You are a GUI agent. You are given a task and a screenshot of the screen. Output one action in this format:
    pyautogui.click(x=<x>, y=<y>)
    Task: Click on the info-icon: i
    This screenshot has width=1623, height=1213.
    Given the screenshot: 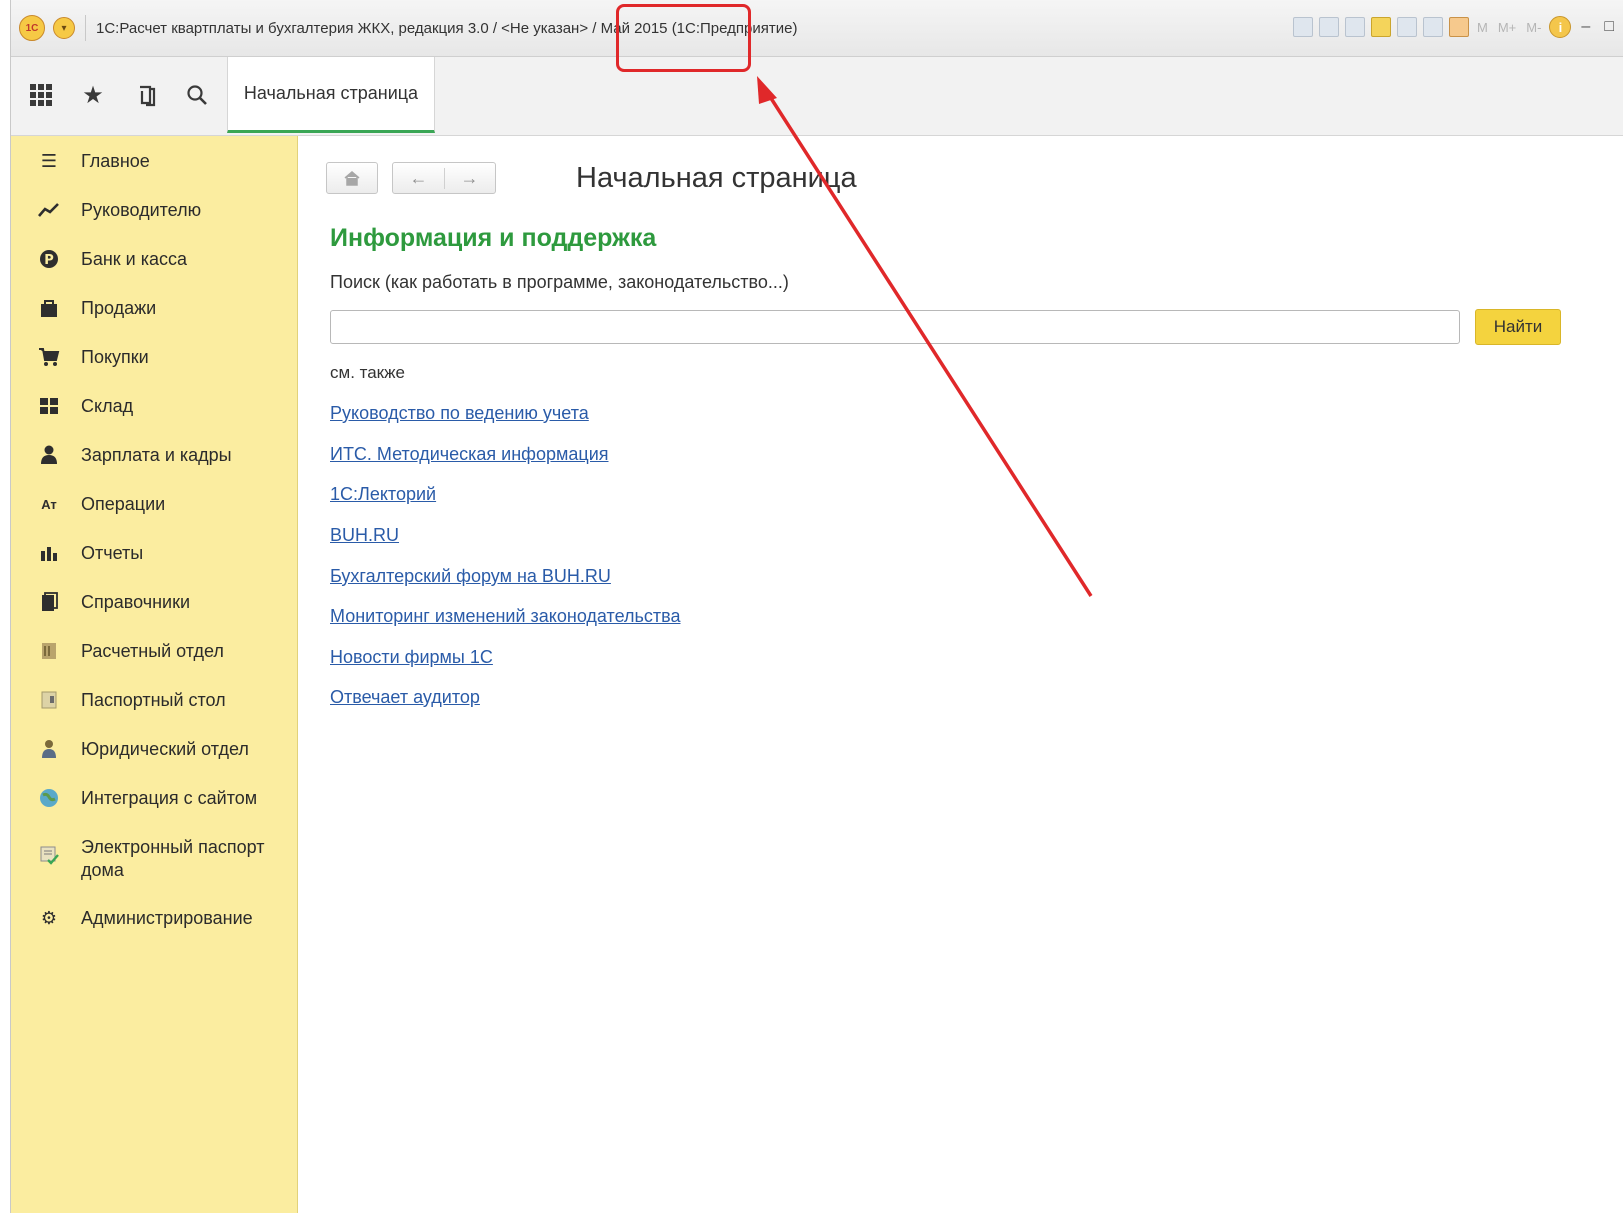 What is the action you would take?
    pyautogui.click(x=1560, y=27)
    